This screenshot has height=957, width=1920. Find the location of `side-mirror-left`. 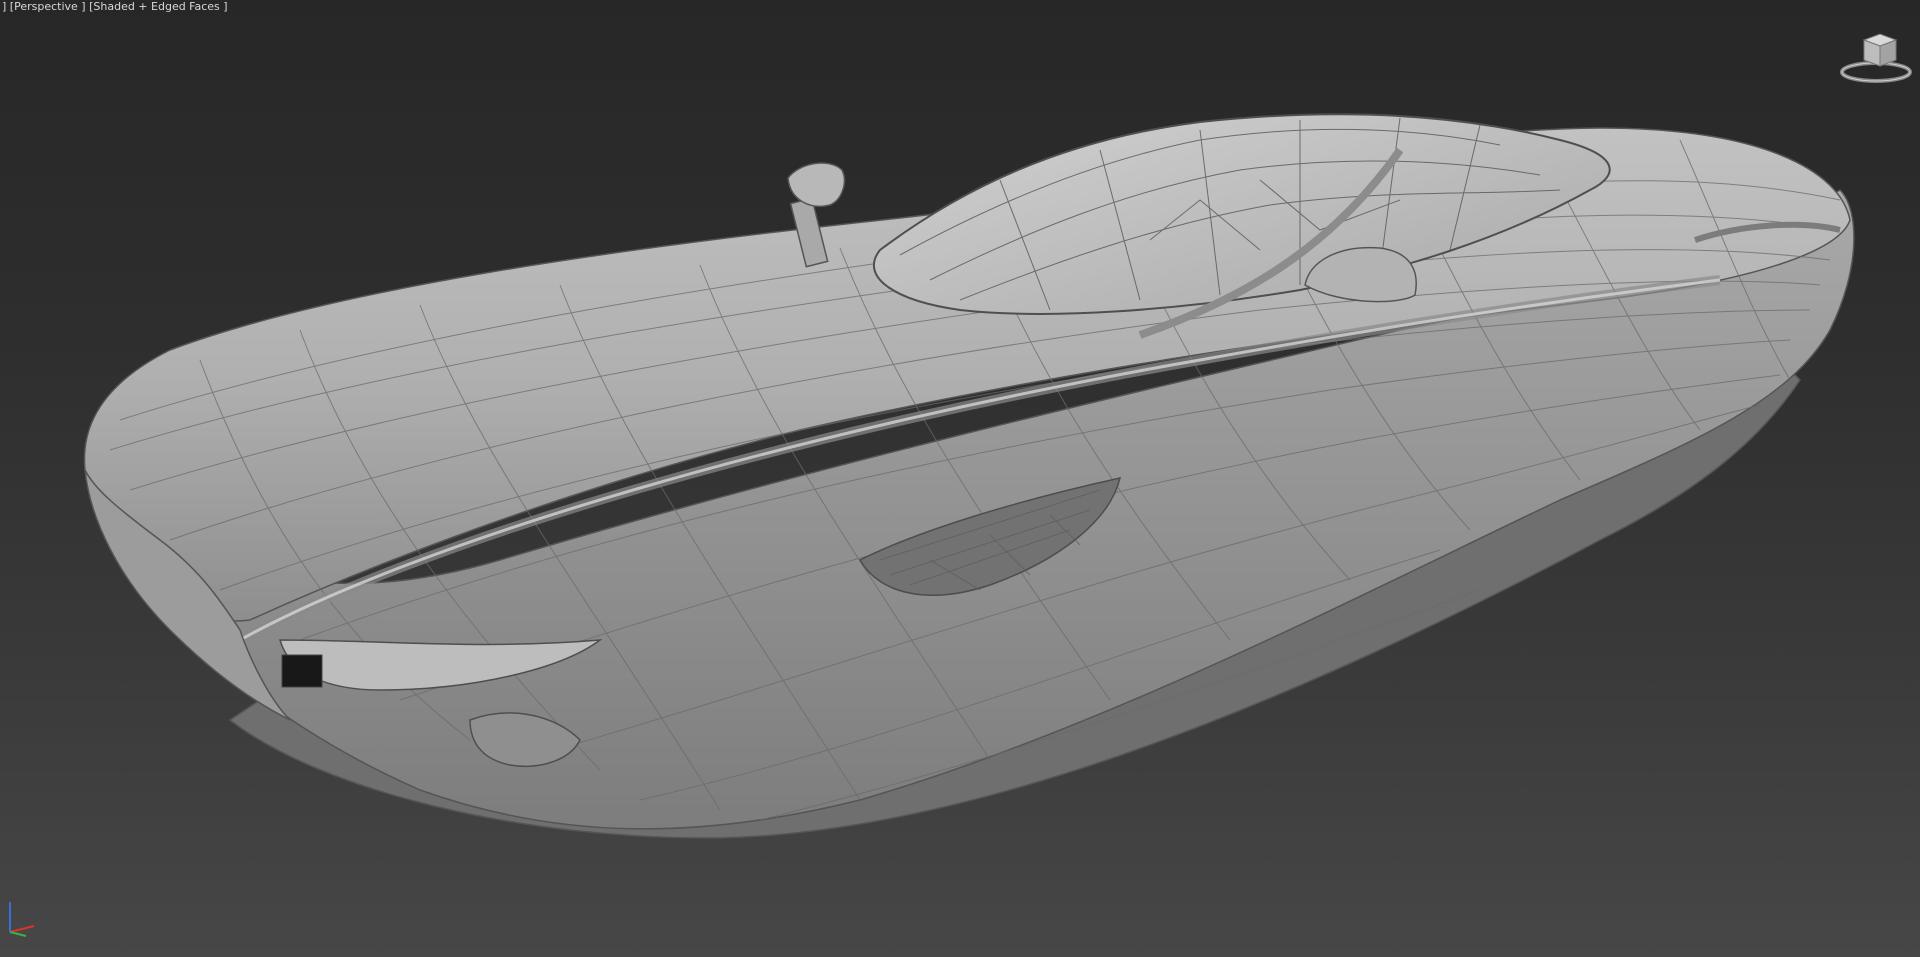

side-mirror-left is located at coordinates (816, 184).